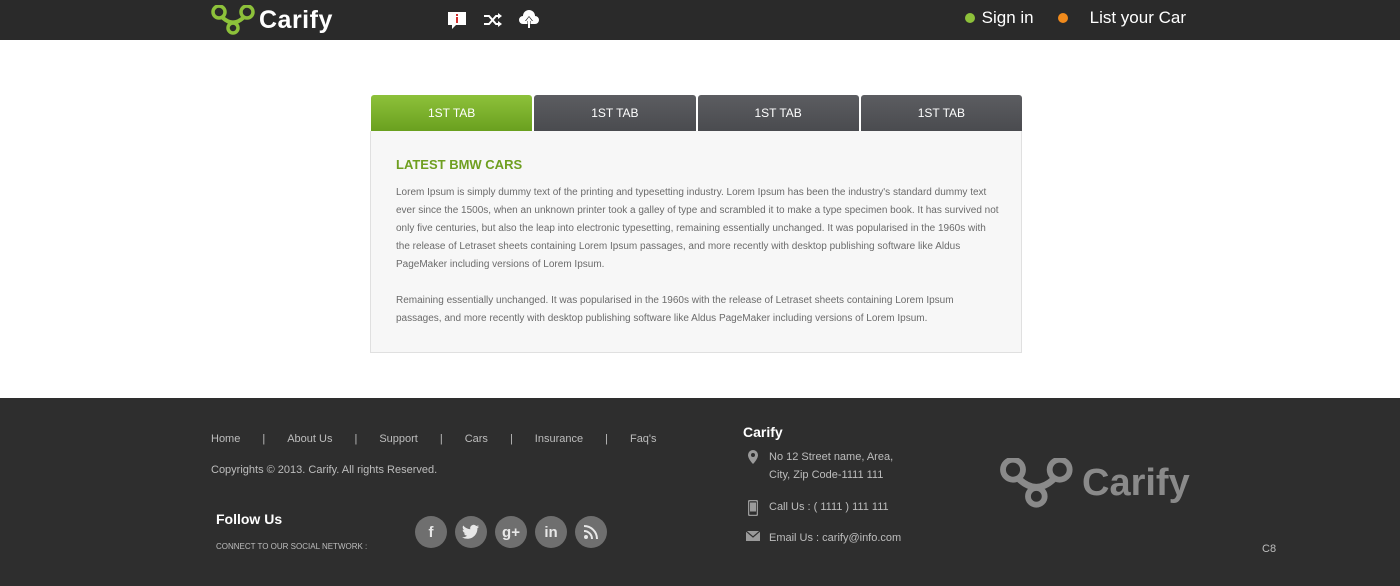  I want to click on footer-logo-text: Carify, so click(1136, 482).